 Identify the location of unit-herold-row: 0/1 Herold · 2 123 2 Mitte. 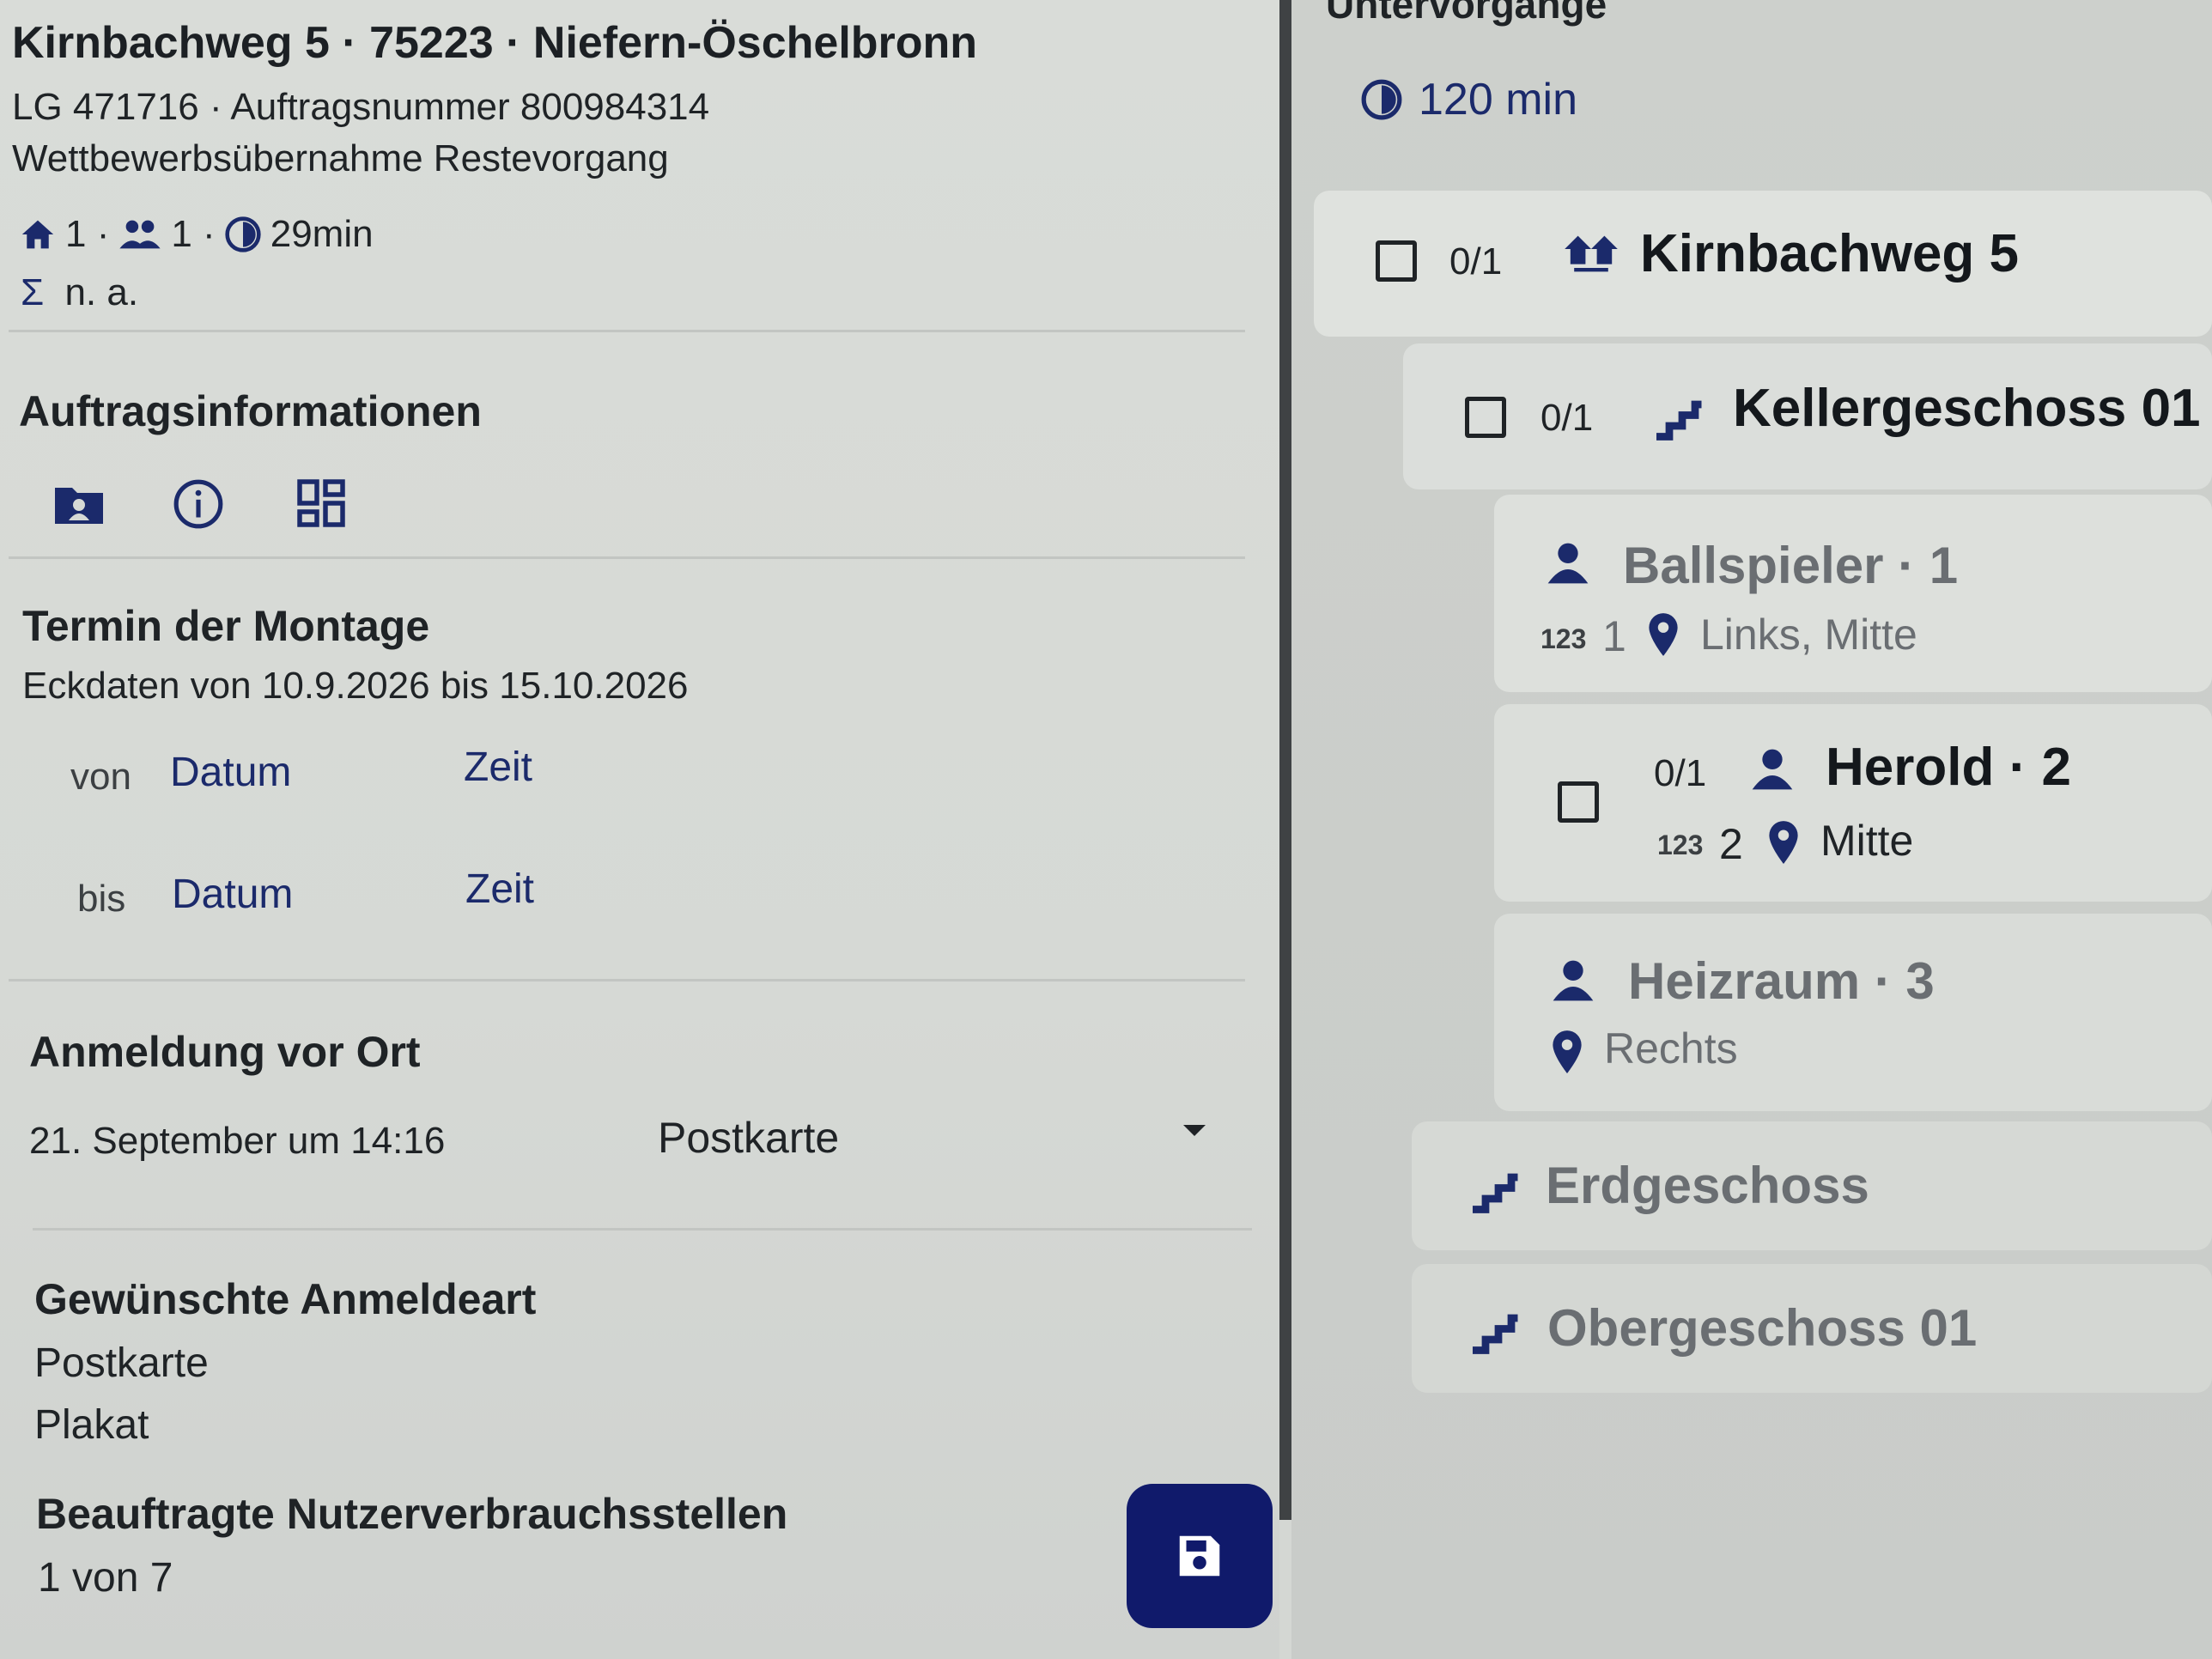
(1853, 803).